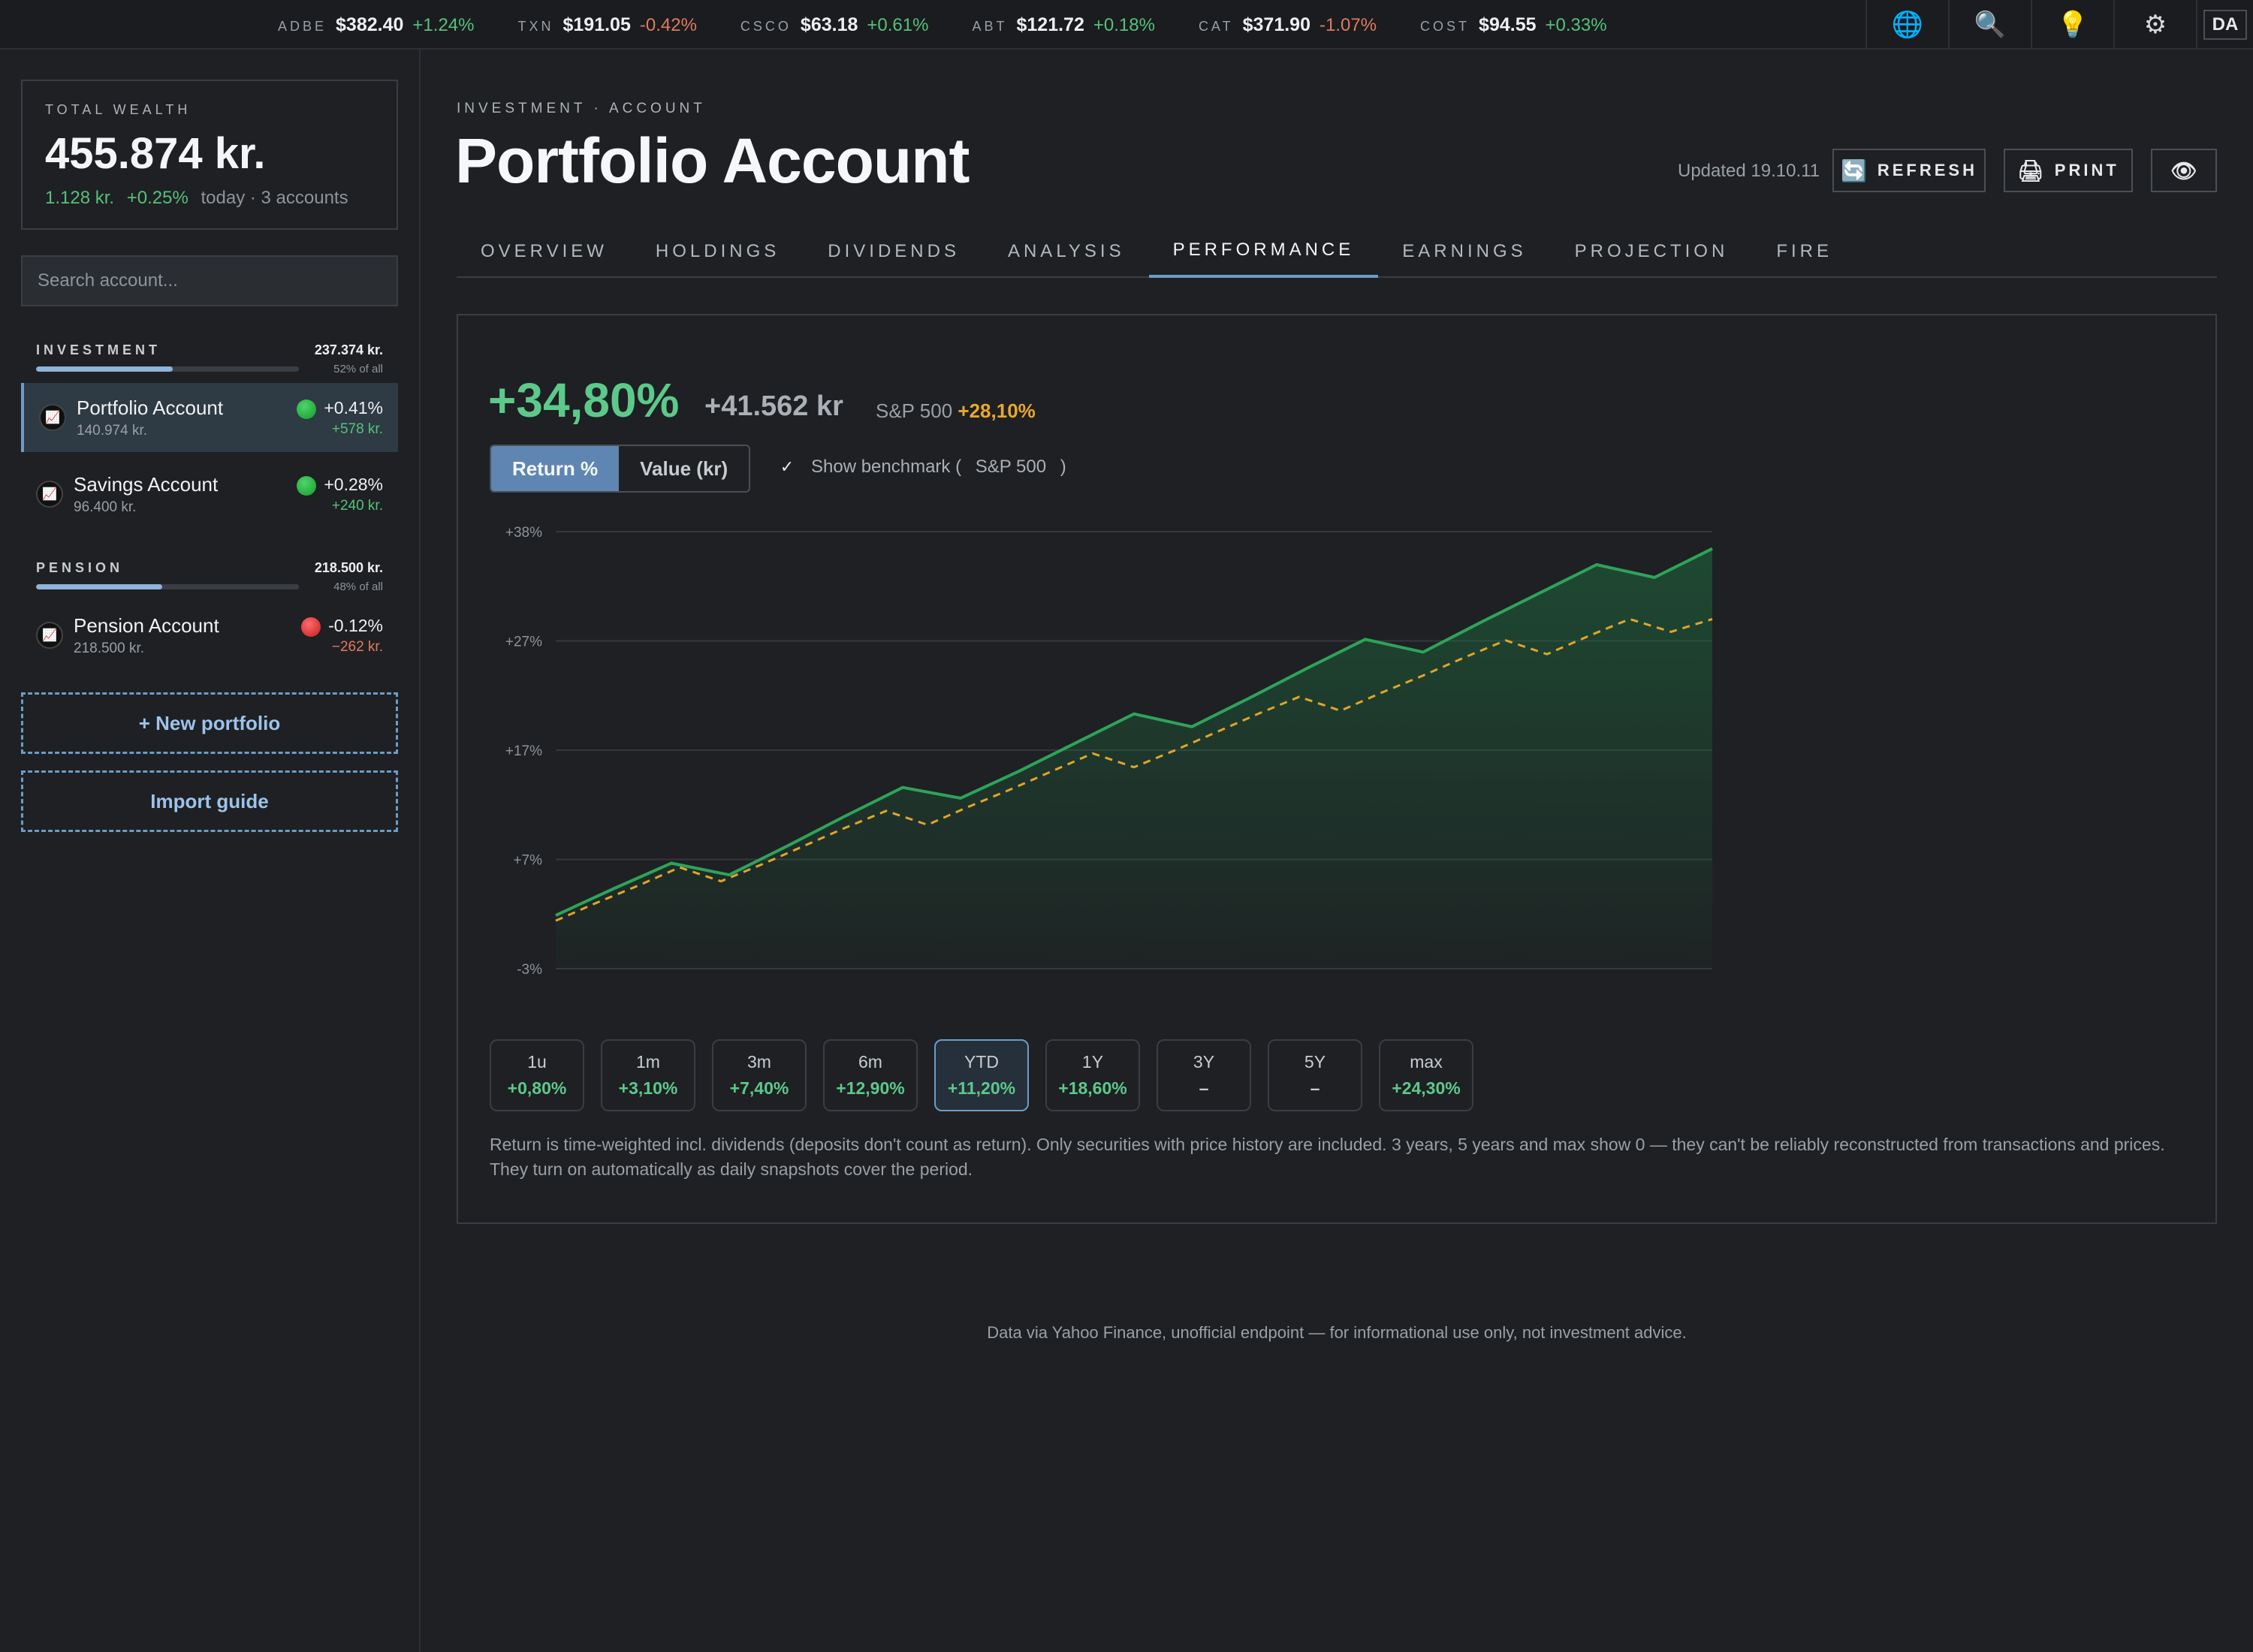 The width and height of the screenshot is (2253, 1652). What do you see at coordinates (354, 484) in the screenshot?
I see `account-pct: +0.28%` at bounding box center [354, 484].